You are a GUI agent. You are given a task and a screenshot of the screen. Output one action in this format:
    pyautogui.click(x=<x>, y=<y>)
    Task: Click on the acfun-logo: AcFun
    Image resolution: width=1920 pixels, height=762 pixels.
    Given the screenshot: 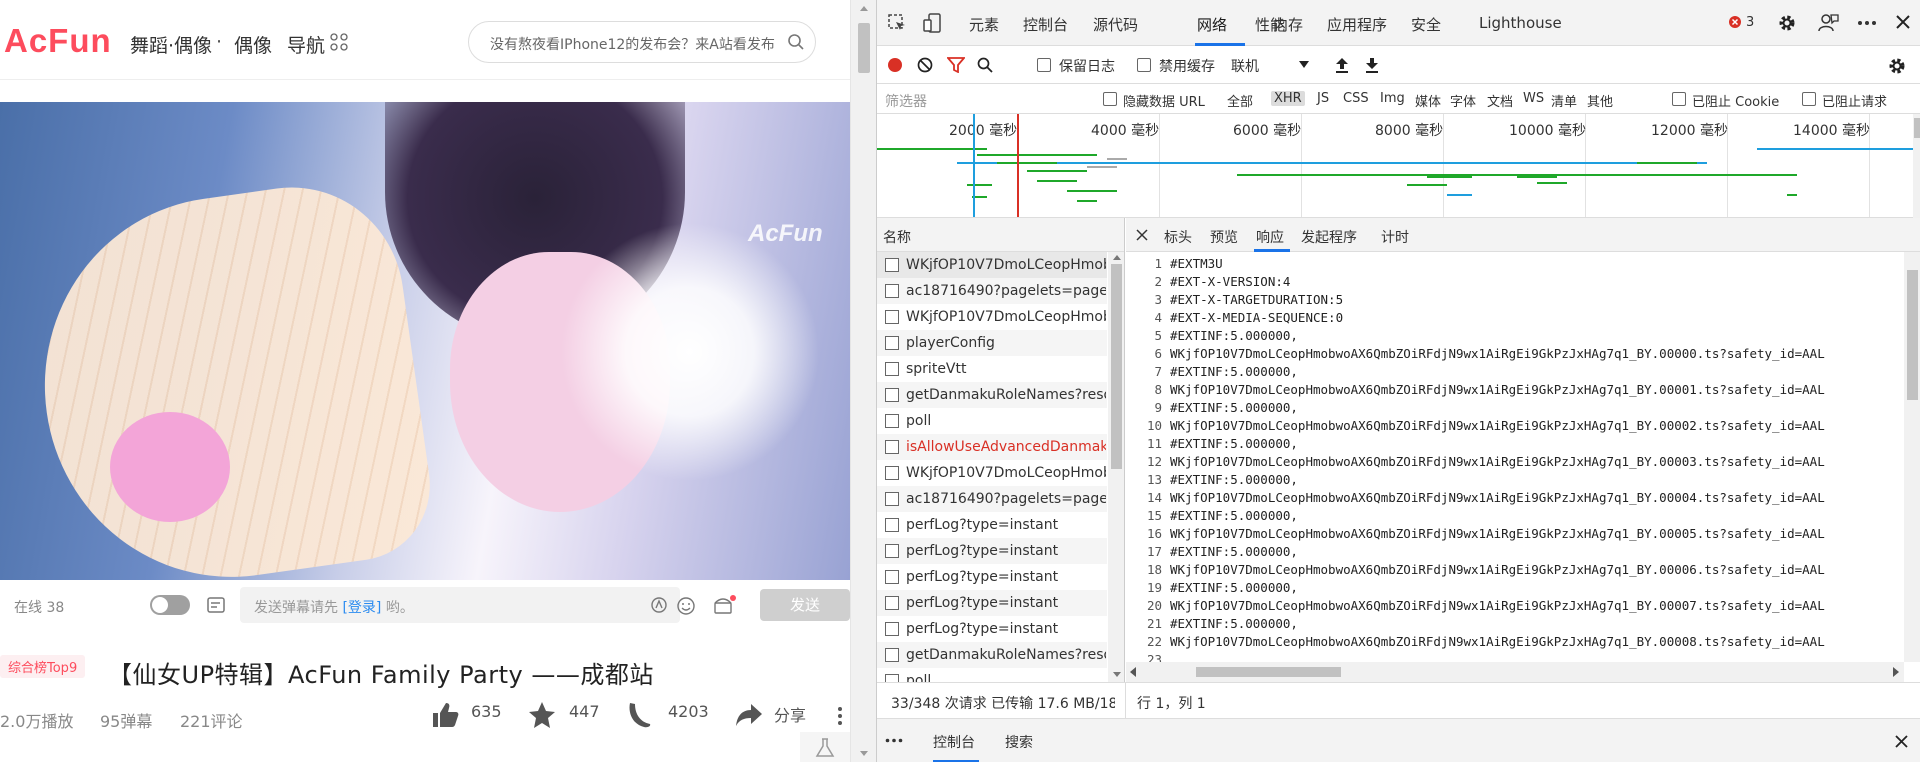 What is the action you would take?
    pyautogui.click(x=58, y=41)
    